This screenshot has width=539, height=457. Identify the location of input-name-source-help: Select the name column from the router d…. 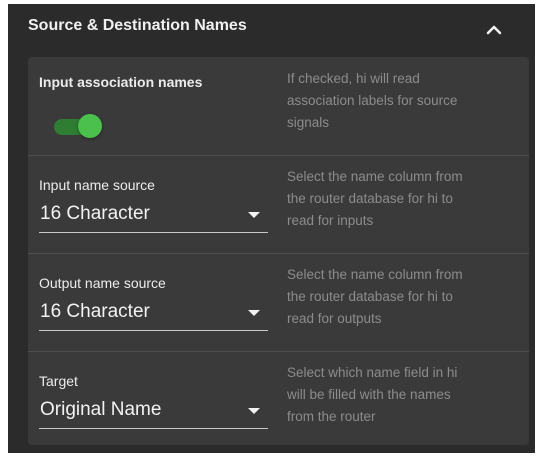
(402, 199).